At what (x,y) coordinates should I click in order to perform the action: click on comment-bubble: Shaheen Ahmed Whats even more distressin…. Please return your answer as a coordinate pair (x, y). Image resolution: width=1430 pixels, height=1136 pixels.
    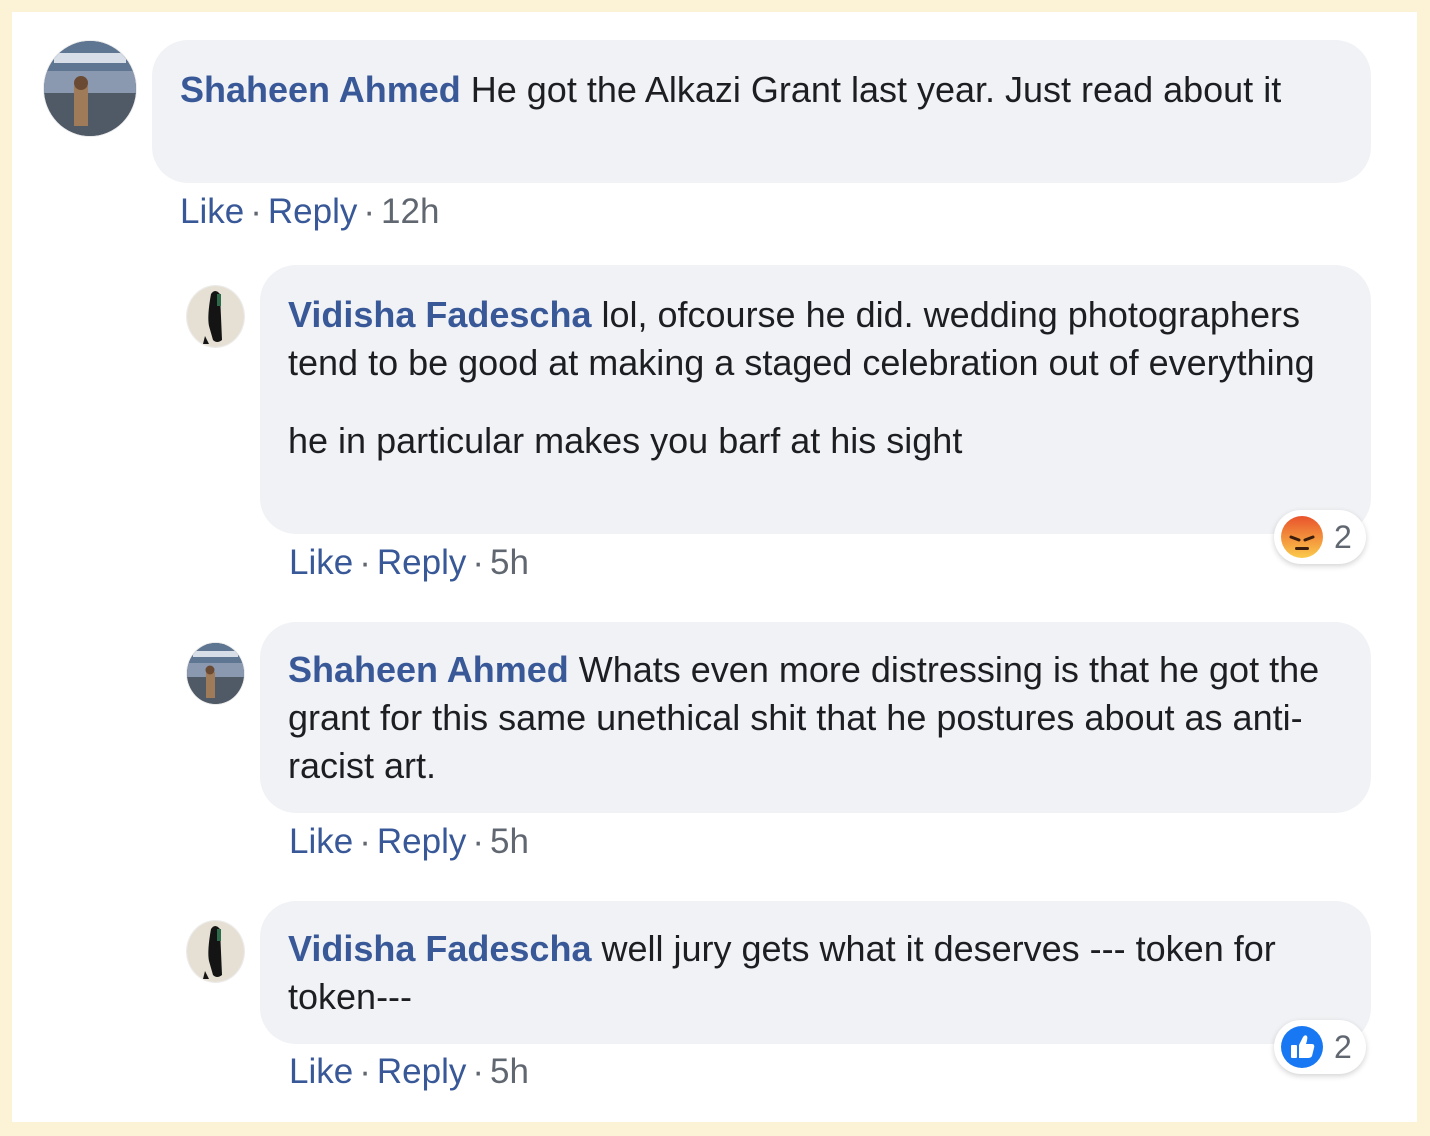
    Looking at the image, I should click on (815, 717).